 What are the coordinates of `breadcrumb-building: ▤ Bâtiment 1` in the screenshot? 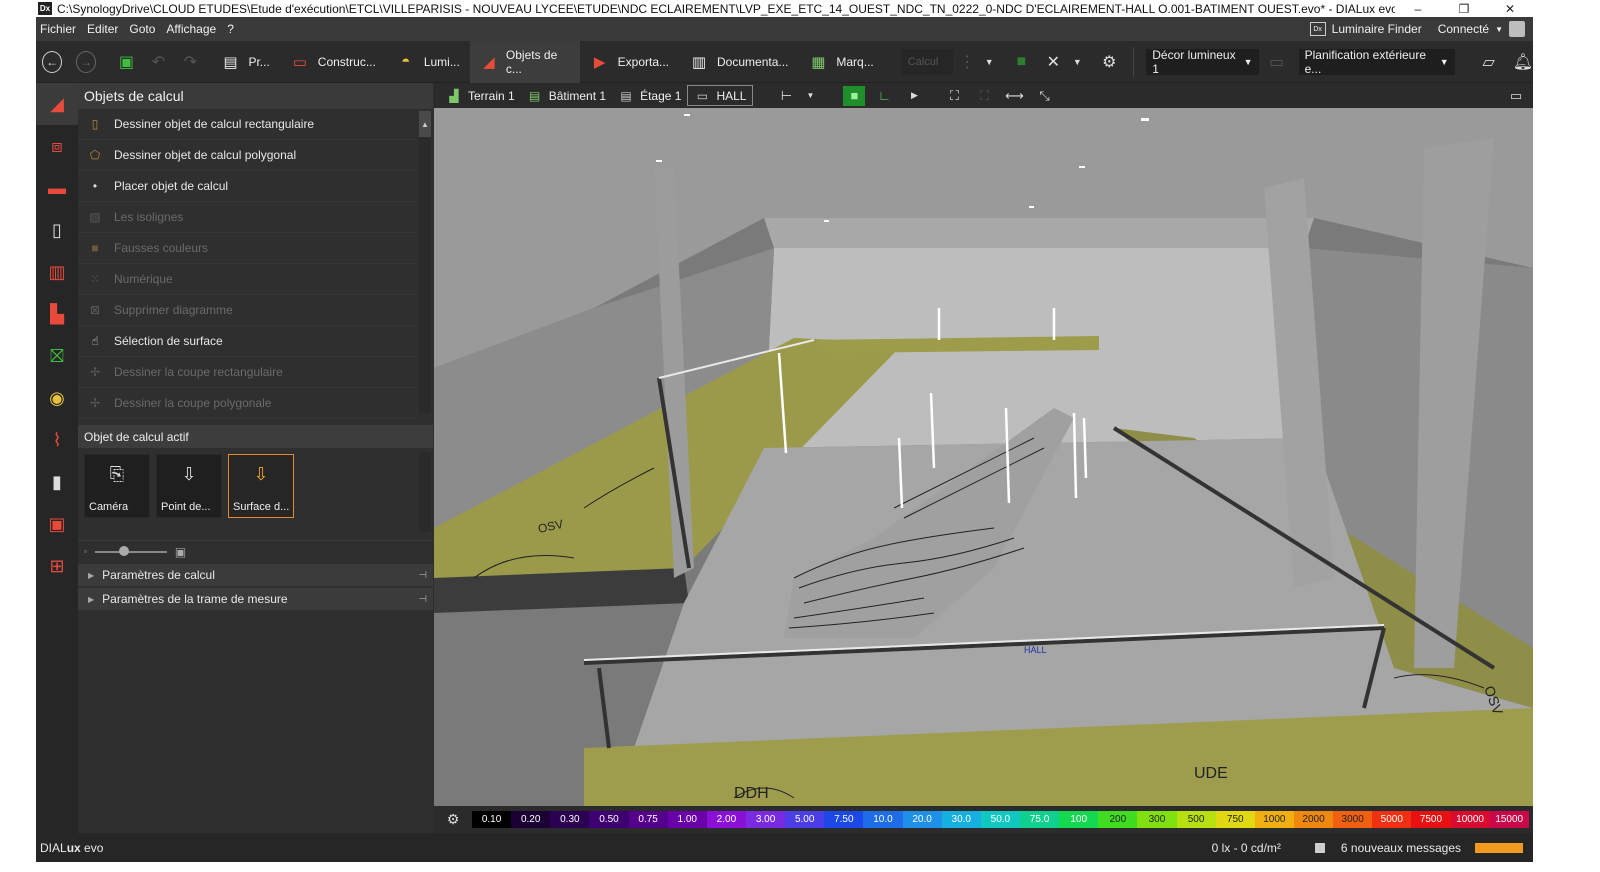 It's located at (566, 95).